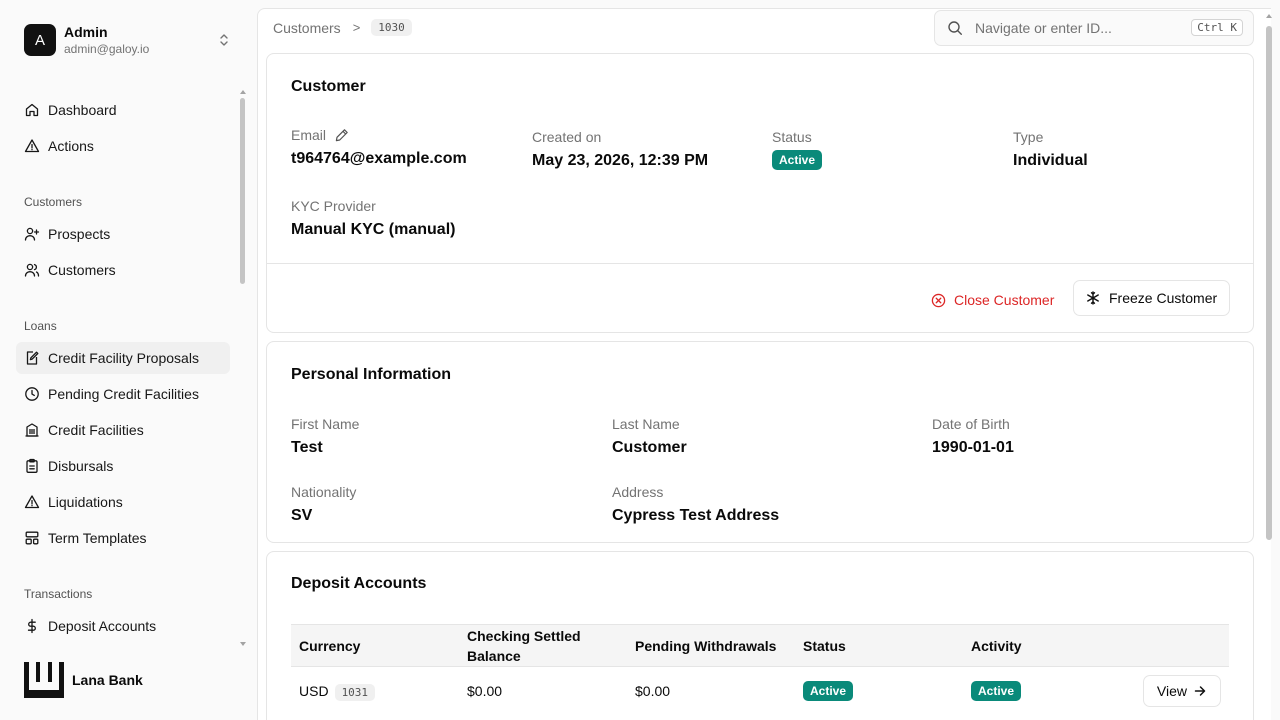 The image size is (1280, 720). Describe the element at coordinates (973, 447) in the screenshot. I see `dob-value: 1990-01-01` at that location.